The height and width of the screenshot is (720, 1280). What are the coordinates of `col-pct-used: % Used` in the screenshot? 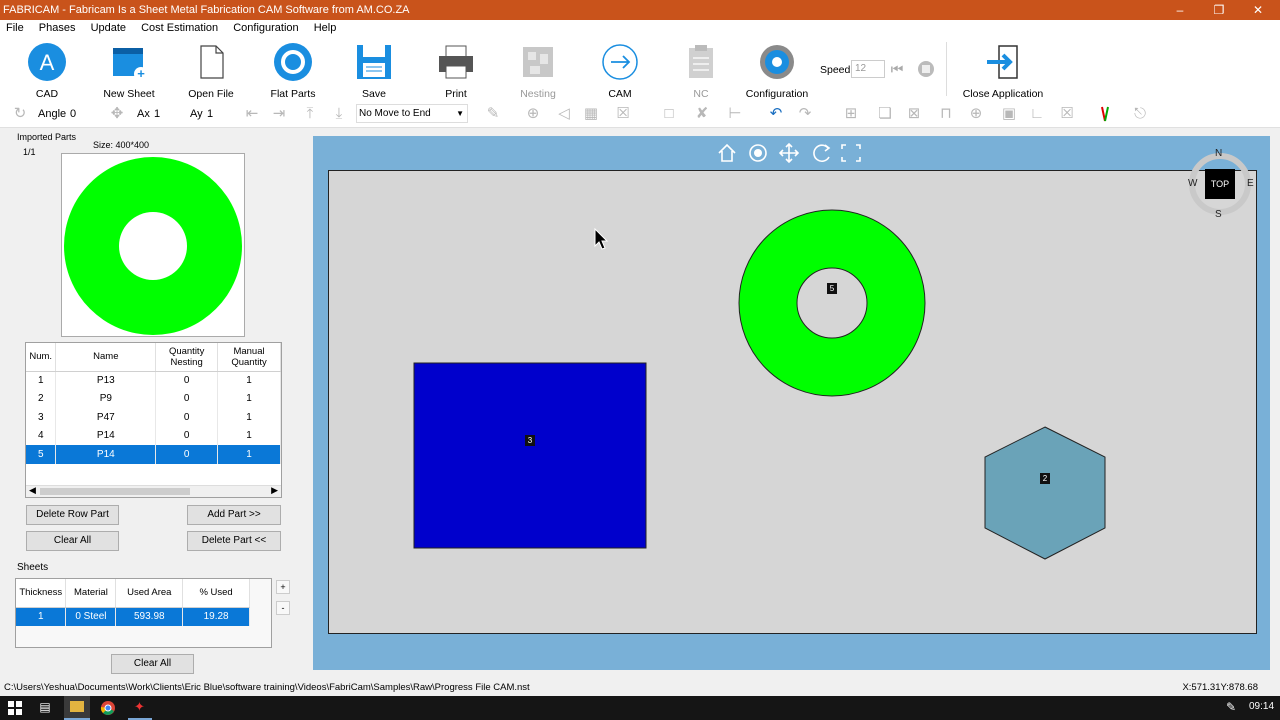 It's located at (216, 593).